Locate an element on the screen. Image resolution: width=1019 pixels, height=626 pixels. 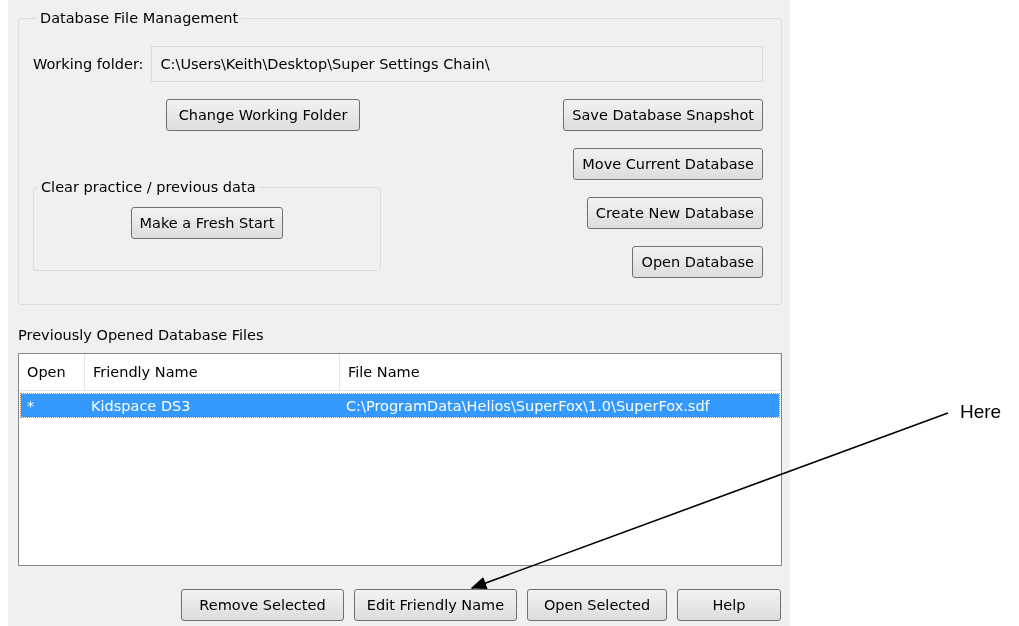
action-button: Help is located at coordinates (729, 605).